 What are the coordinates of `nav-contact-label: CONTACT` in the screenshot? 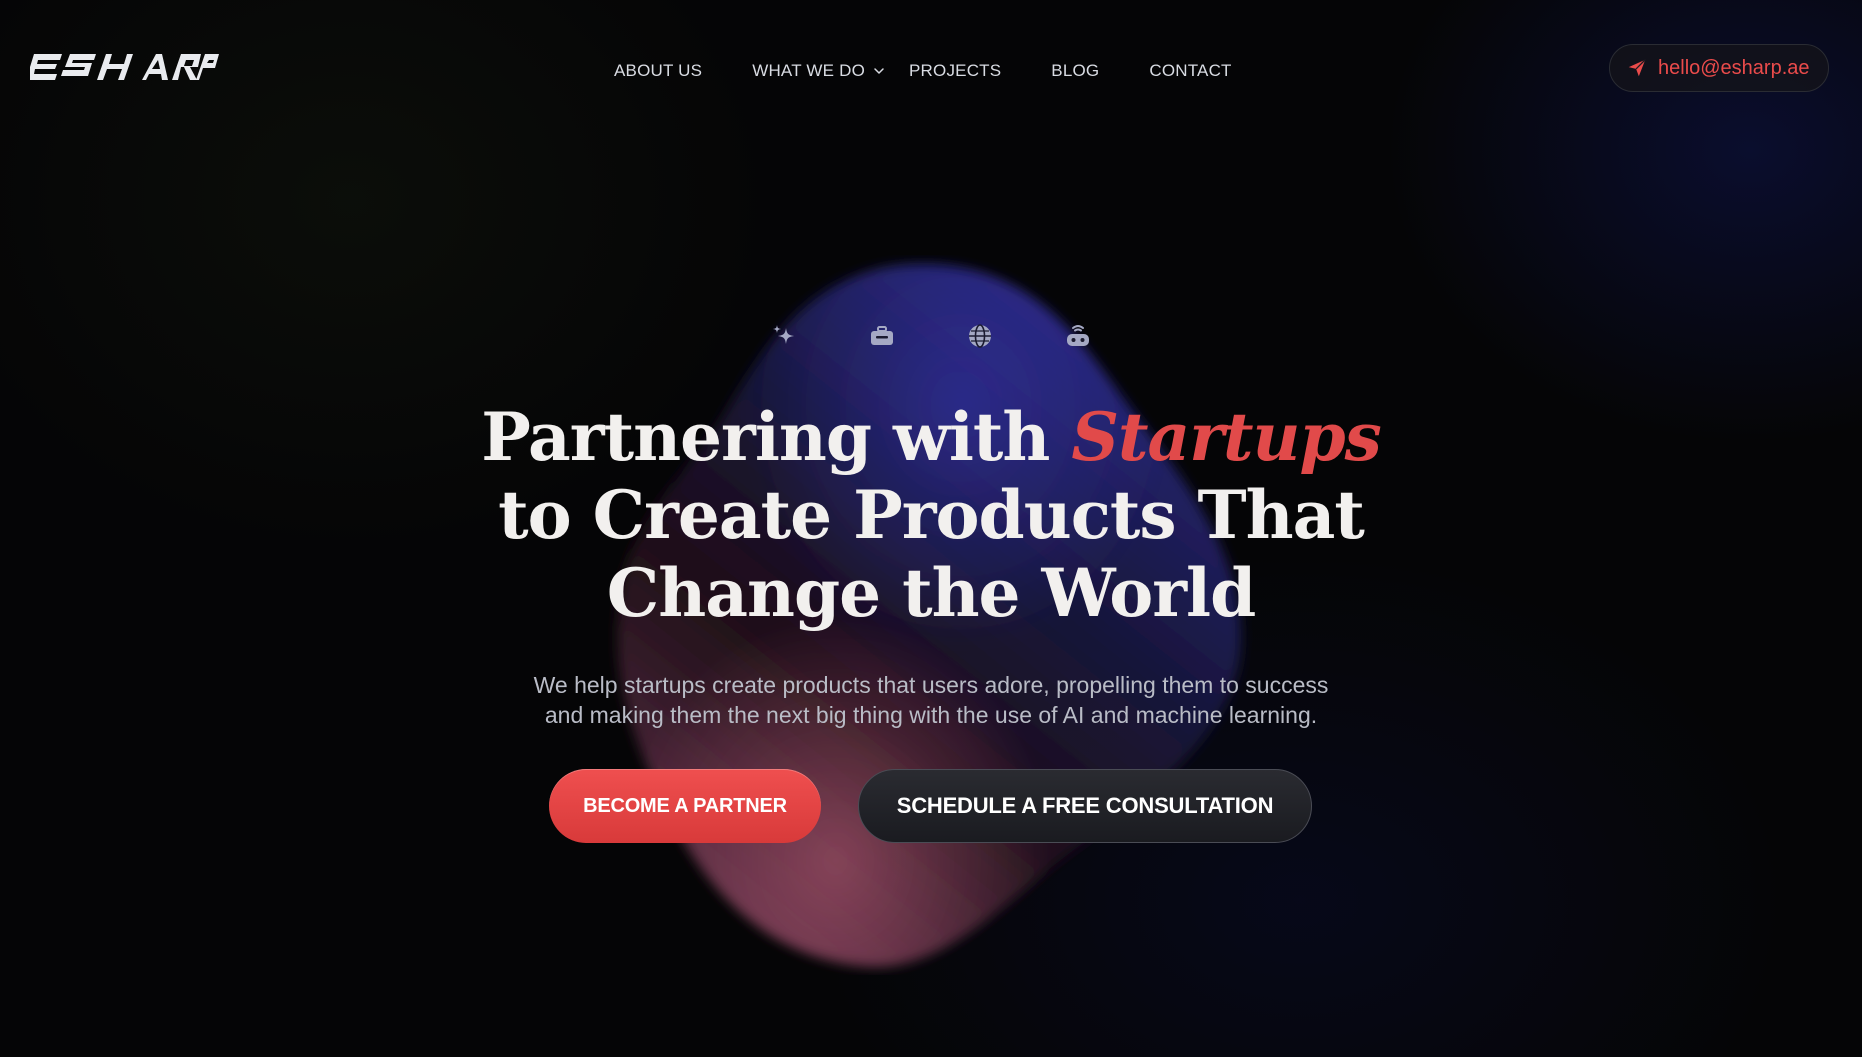 It's located at (1190, 70).